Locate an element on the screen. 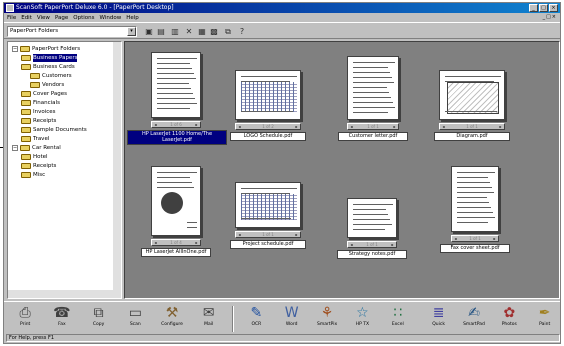 Image resolution: width=564 pixels, height=346 pixels. document-caption: LOGO Schedule.pdf is located at coordinates (268, 136).